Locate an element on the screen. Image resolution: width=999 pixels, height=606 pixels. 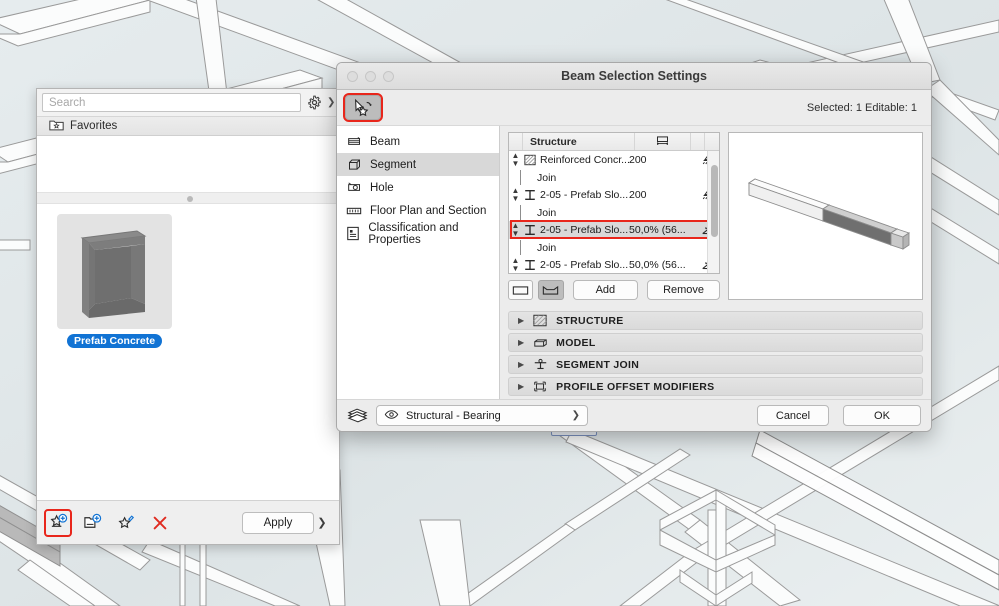
arrow-favorite-icon-glyph is located at coordinates (363, 107).